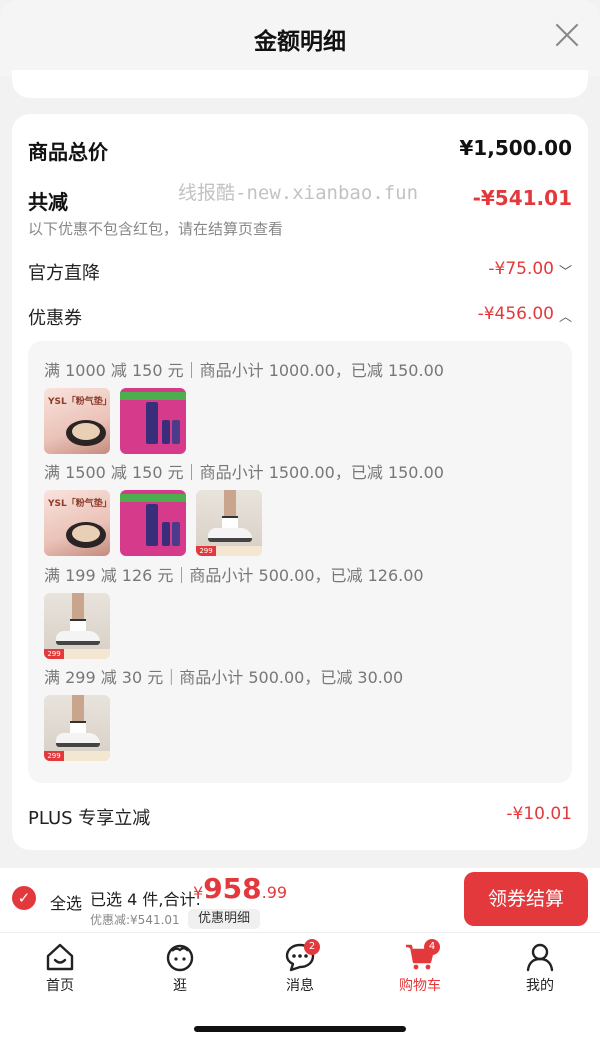  What do you see at coordinates (145, 899) in the screenshot?
I see `selected-count: 已选 4 件,合计:` at bounding box center [145, 899].